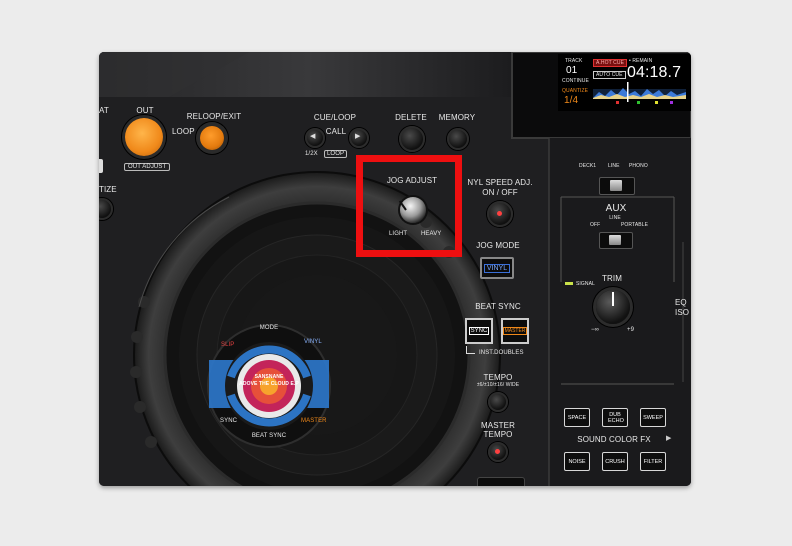  I want to click on tempo-ranges: ±6/±10/±16/ WIDE, so click(498, 385).